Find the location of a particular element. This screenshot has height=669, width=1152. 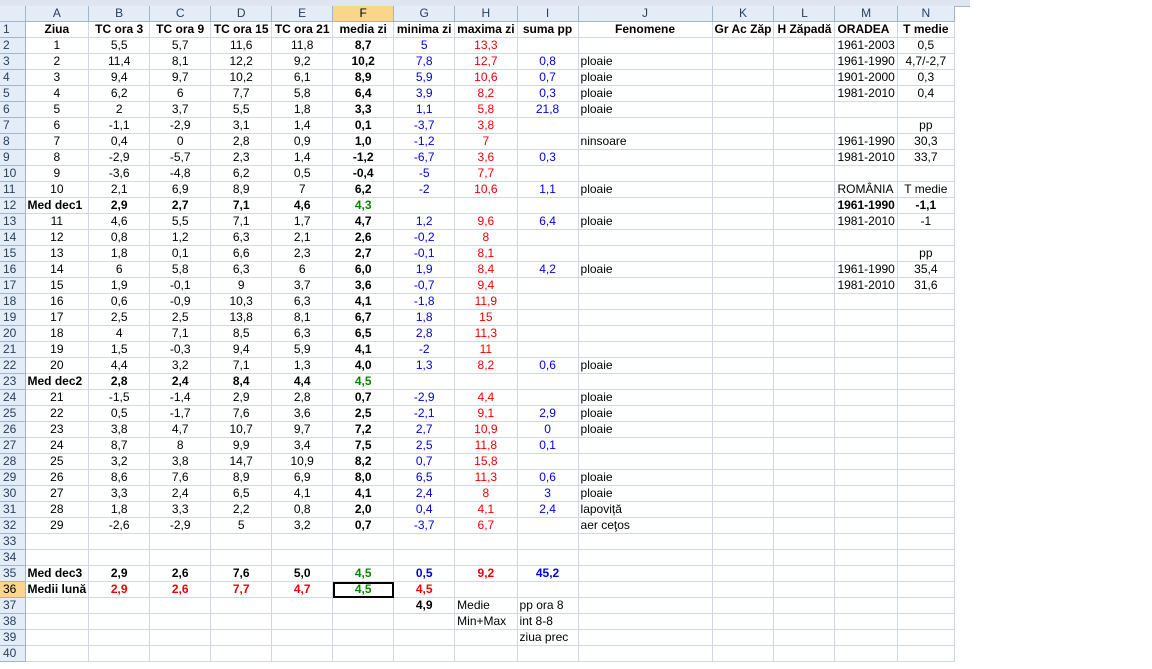

cell-minima-zi: -5 is located at coordinates (424, 173).